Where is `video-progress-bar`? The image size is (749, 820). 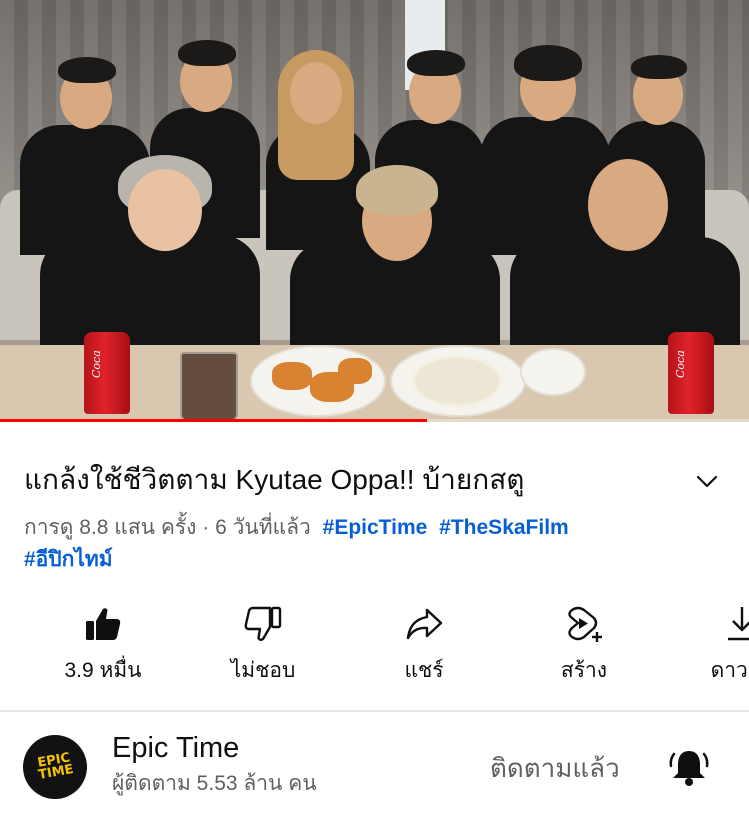 video-progress-bar is located at coordinates (374, 420).